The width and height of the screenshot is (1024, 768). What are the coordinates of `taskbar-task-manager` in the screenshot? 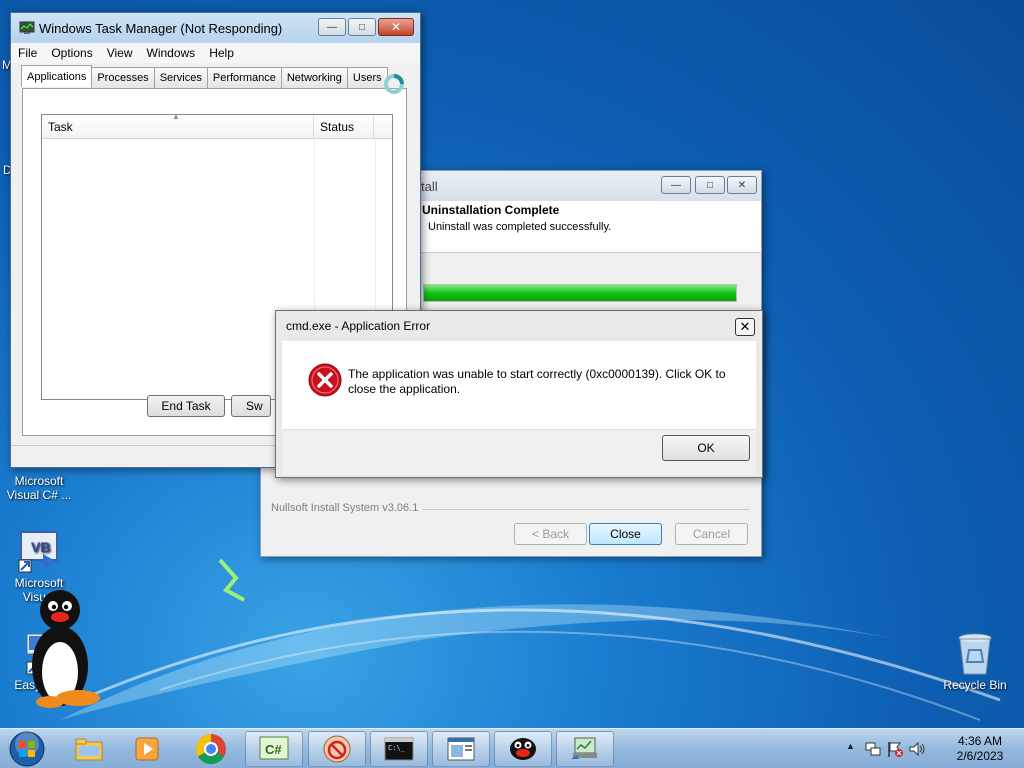 It's located at (461, 749).